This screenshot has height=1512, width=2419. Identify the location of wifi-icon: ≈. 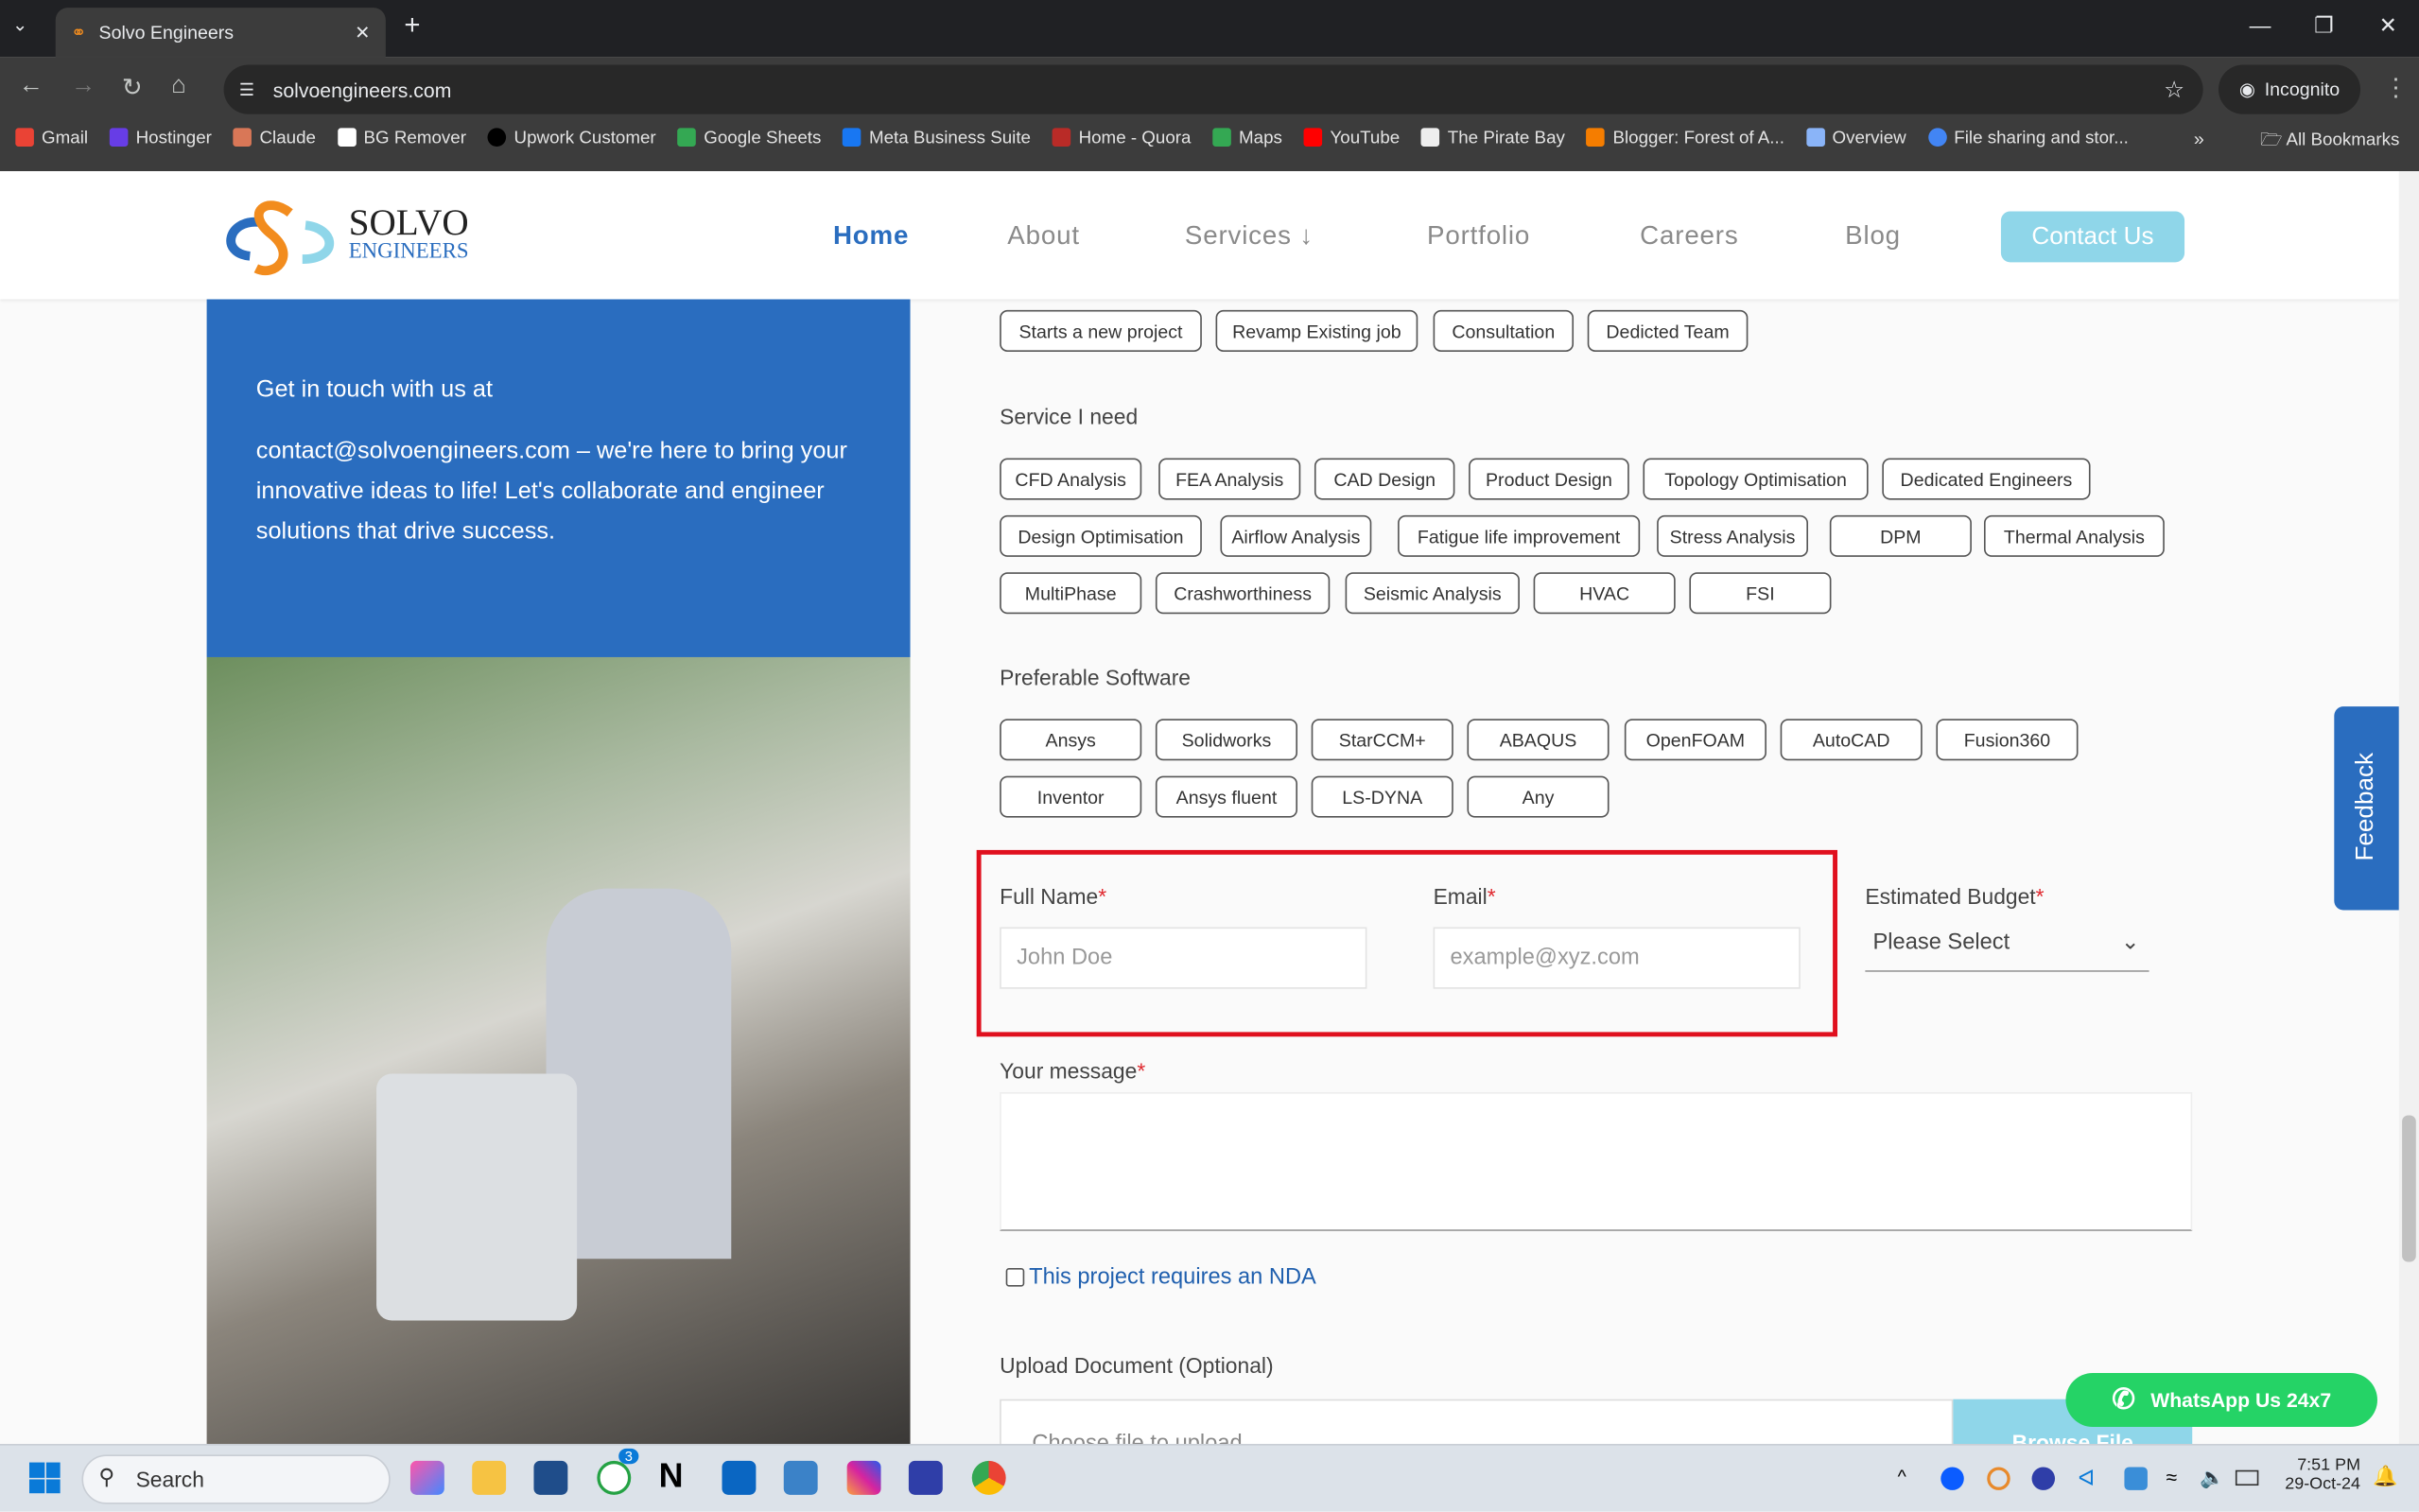
(2171, 1477).